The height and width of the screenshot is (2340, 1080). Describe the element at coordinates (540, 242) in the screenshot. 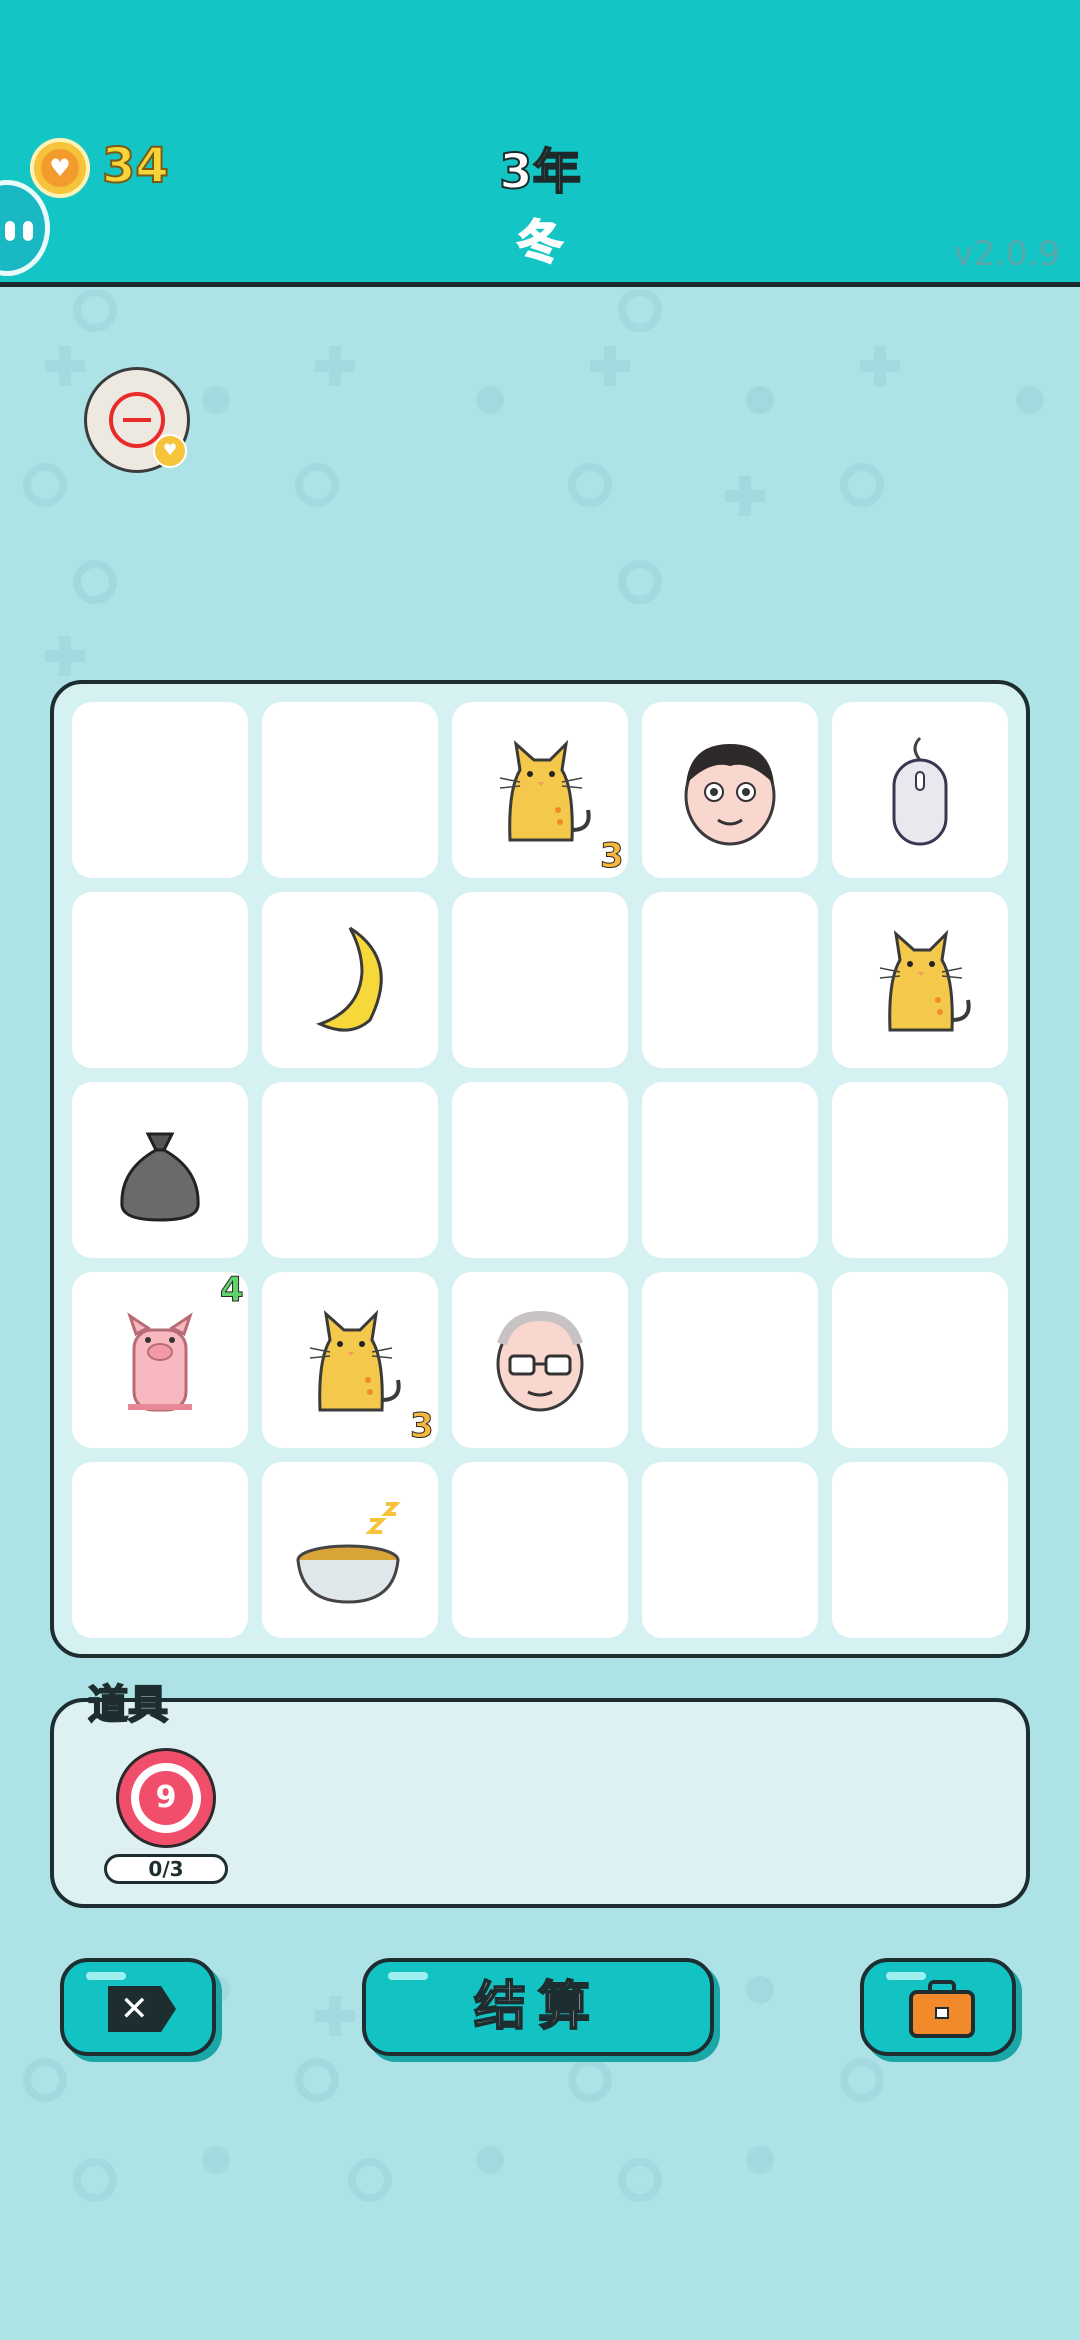

I see `season-label: 冬` at that location.